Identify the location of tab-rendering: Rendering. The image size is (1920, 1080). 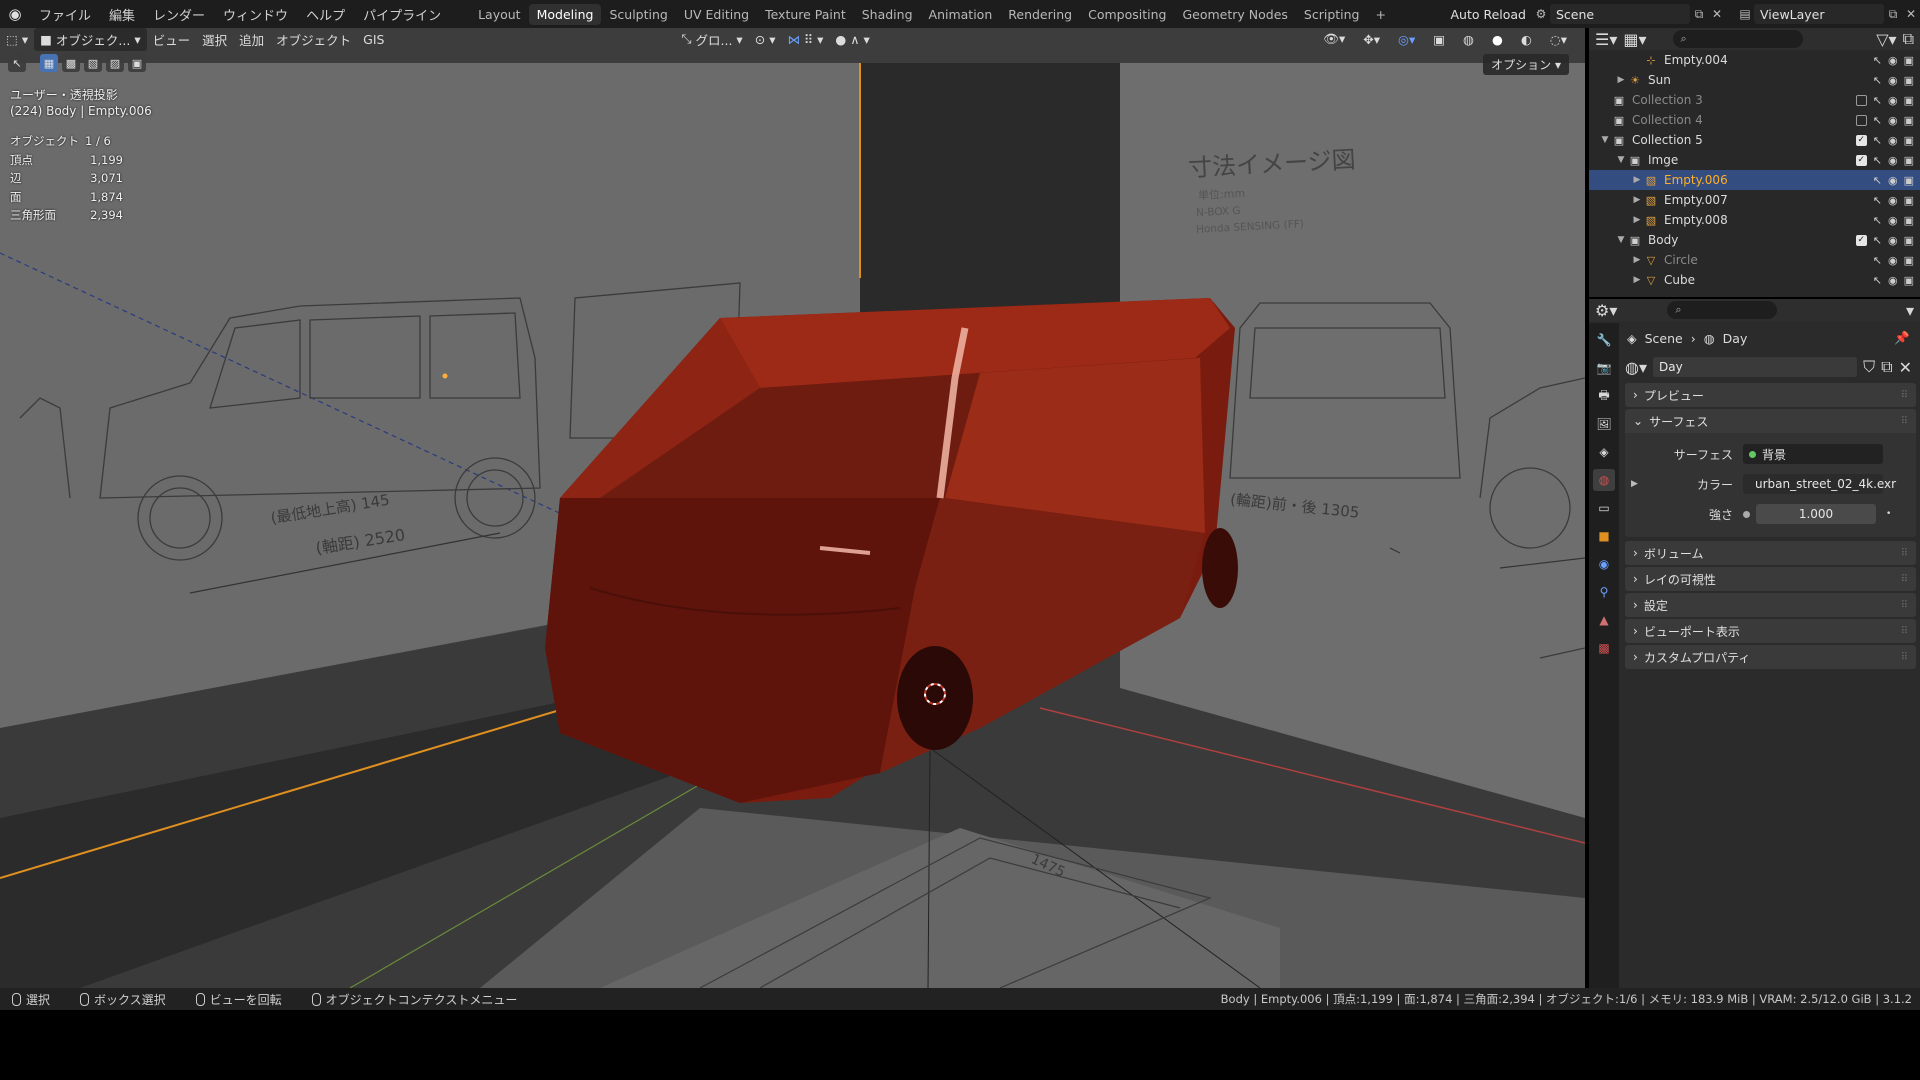
(1040, 14).